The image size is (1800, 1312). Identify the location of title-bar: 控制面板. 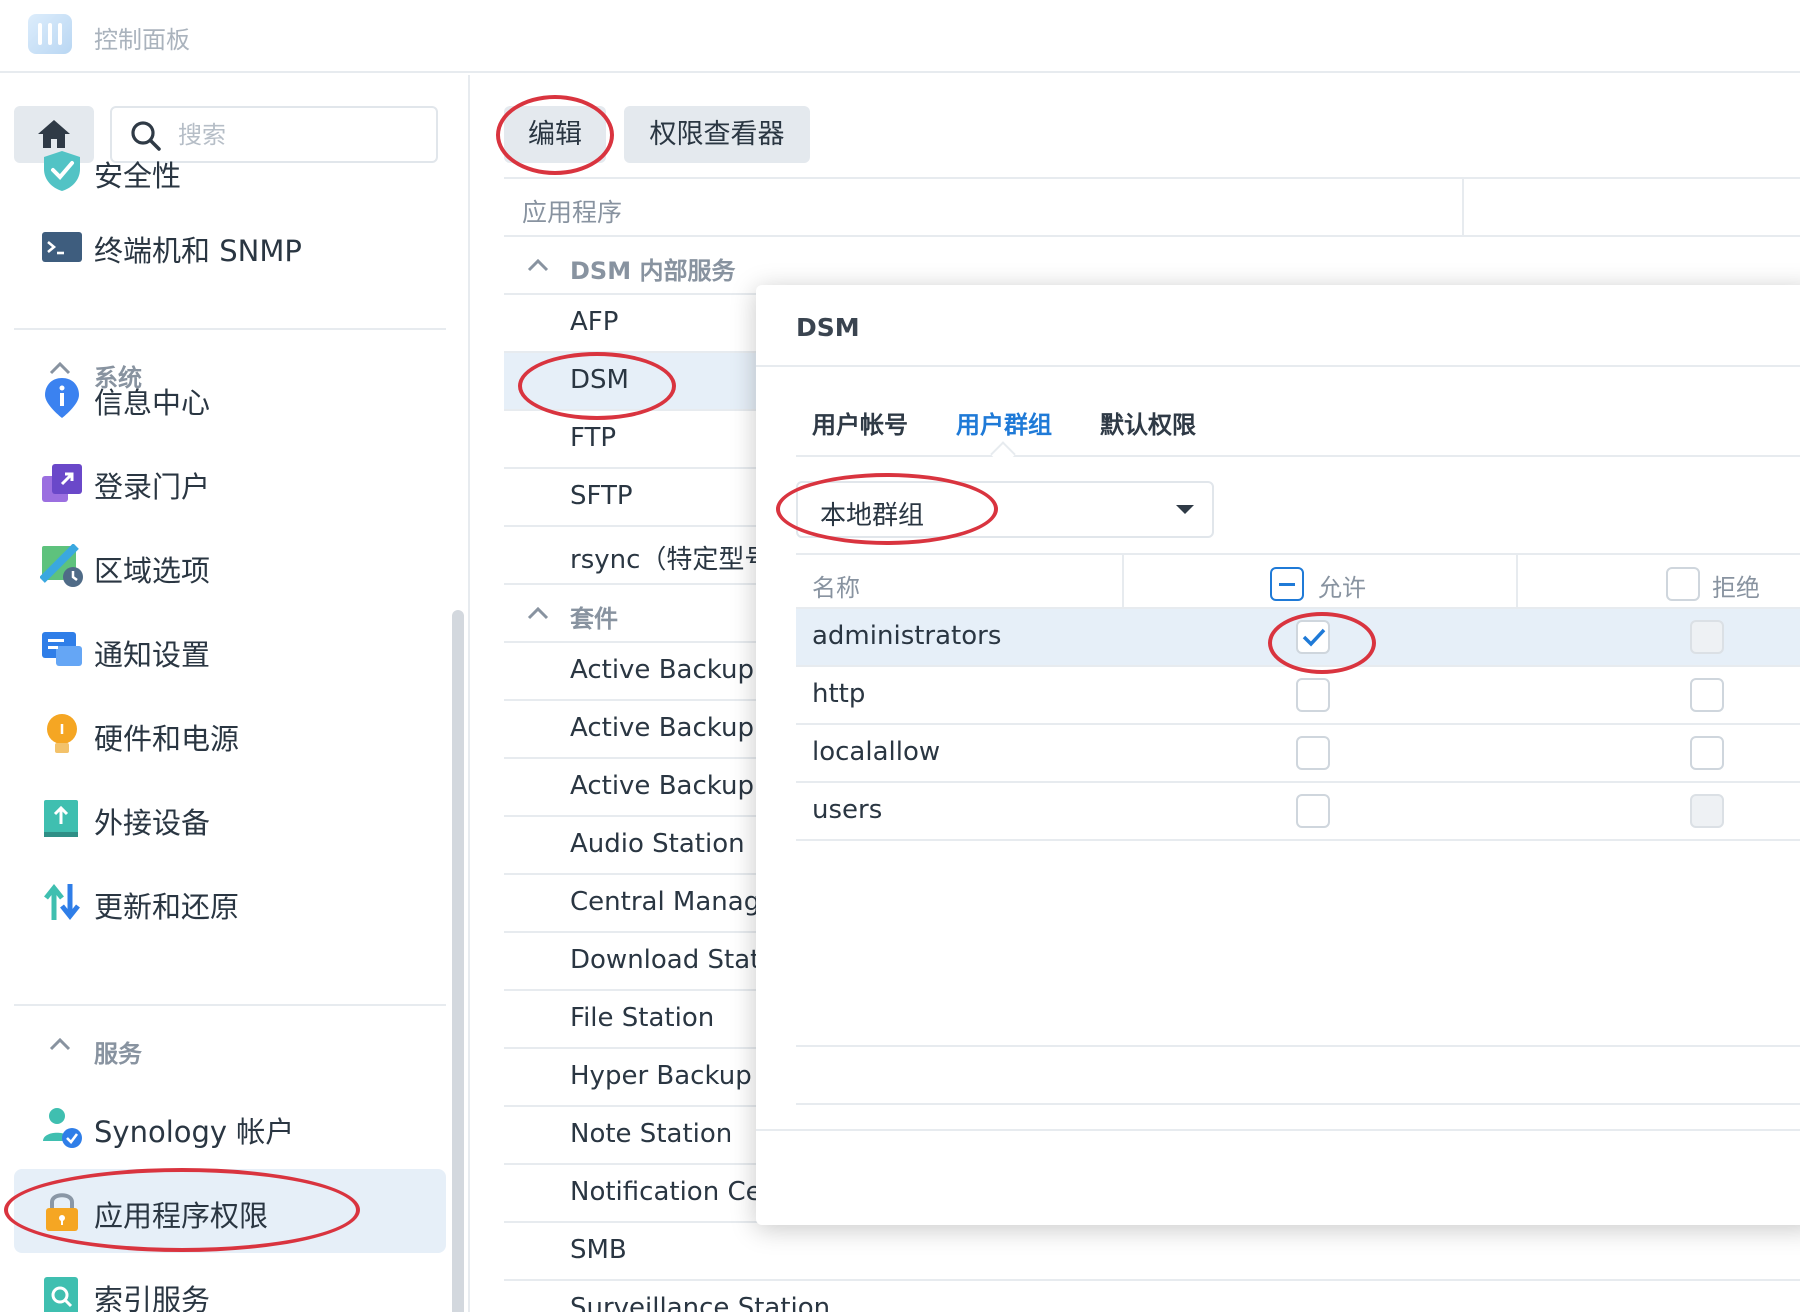
(900, 36).